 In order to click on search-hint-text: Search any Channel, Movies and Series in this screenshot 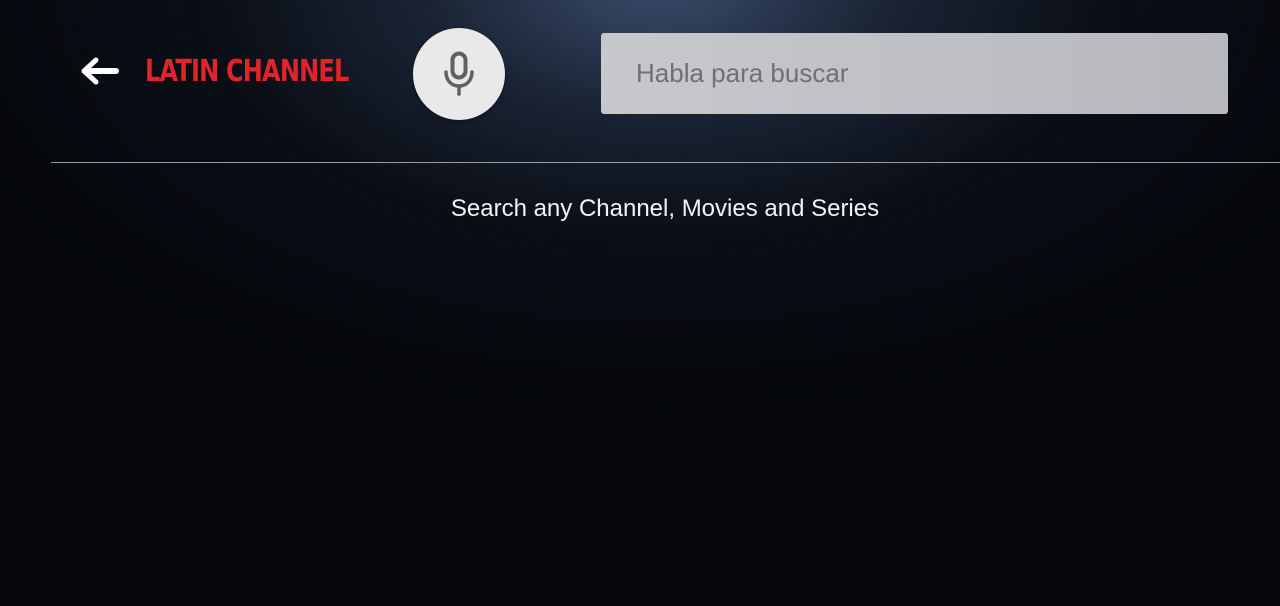, I will do `click(665, 208)`.